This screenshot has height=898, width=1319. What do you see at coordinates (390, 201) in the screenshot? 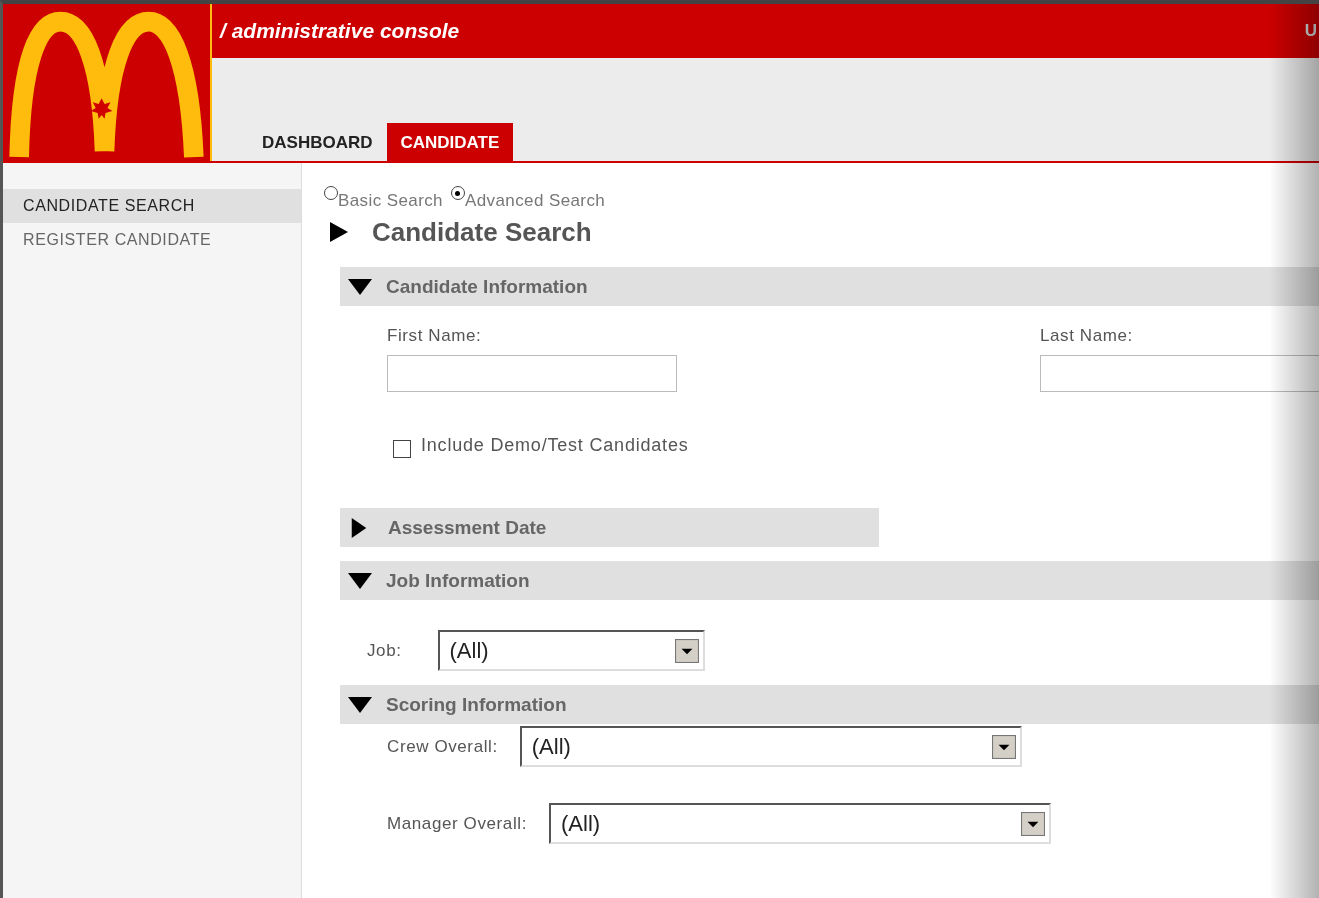
I see `radio-label: Basic Search` at bounding box center [390, 201].